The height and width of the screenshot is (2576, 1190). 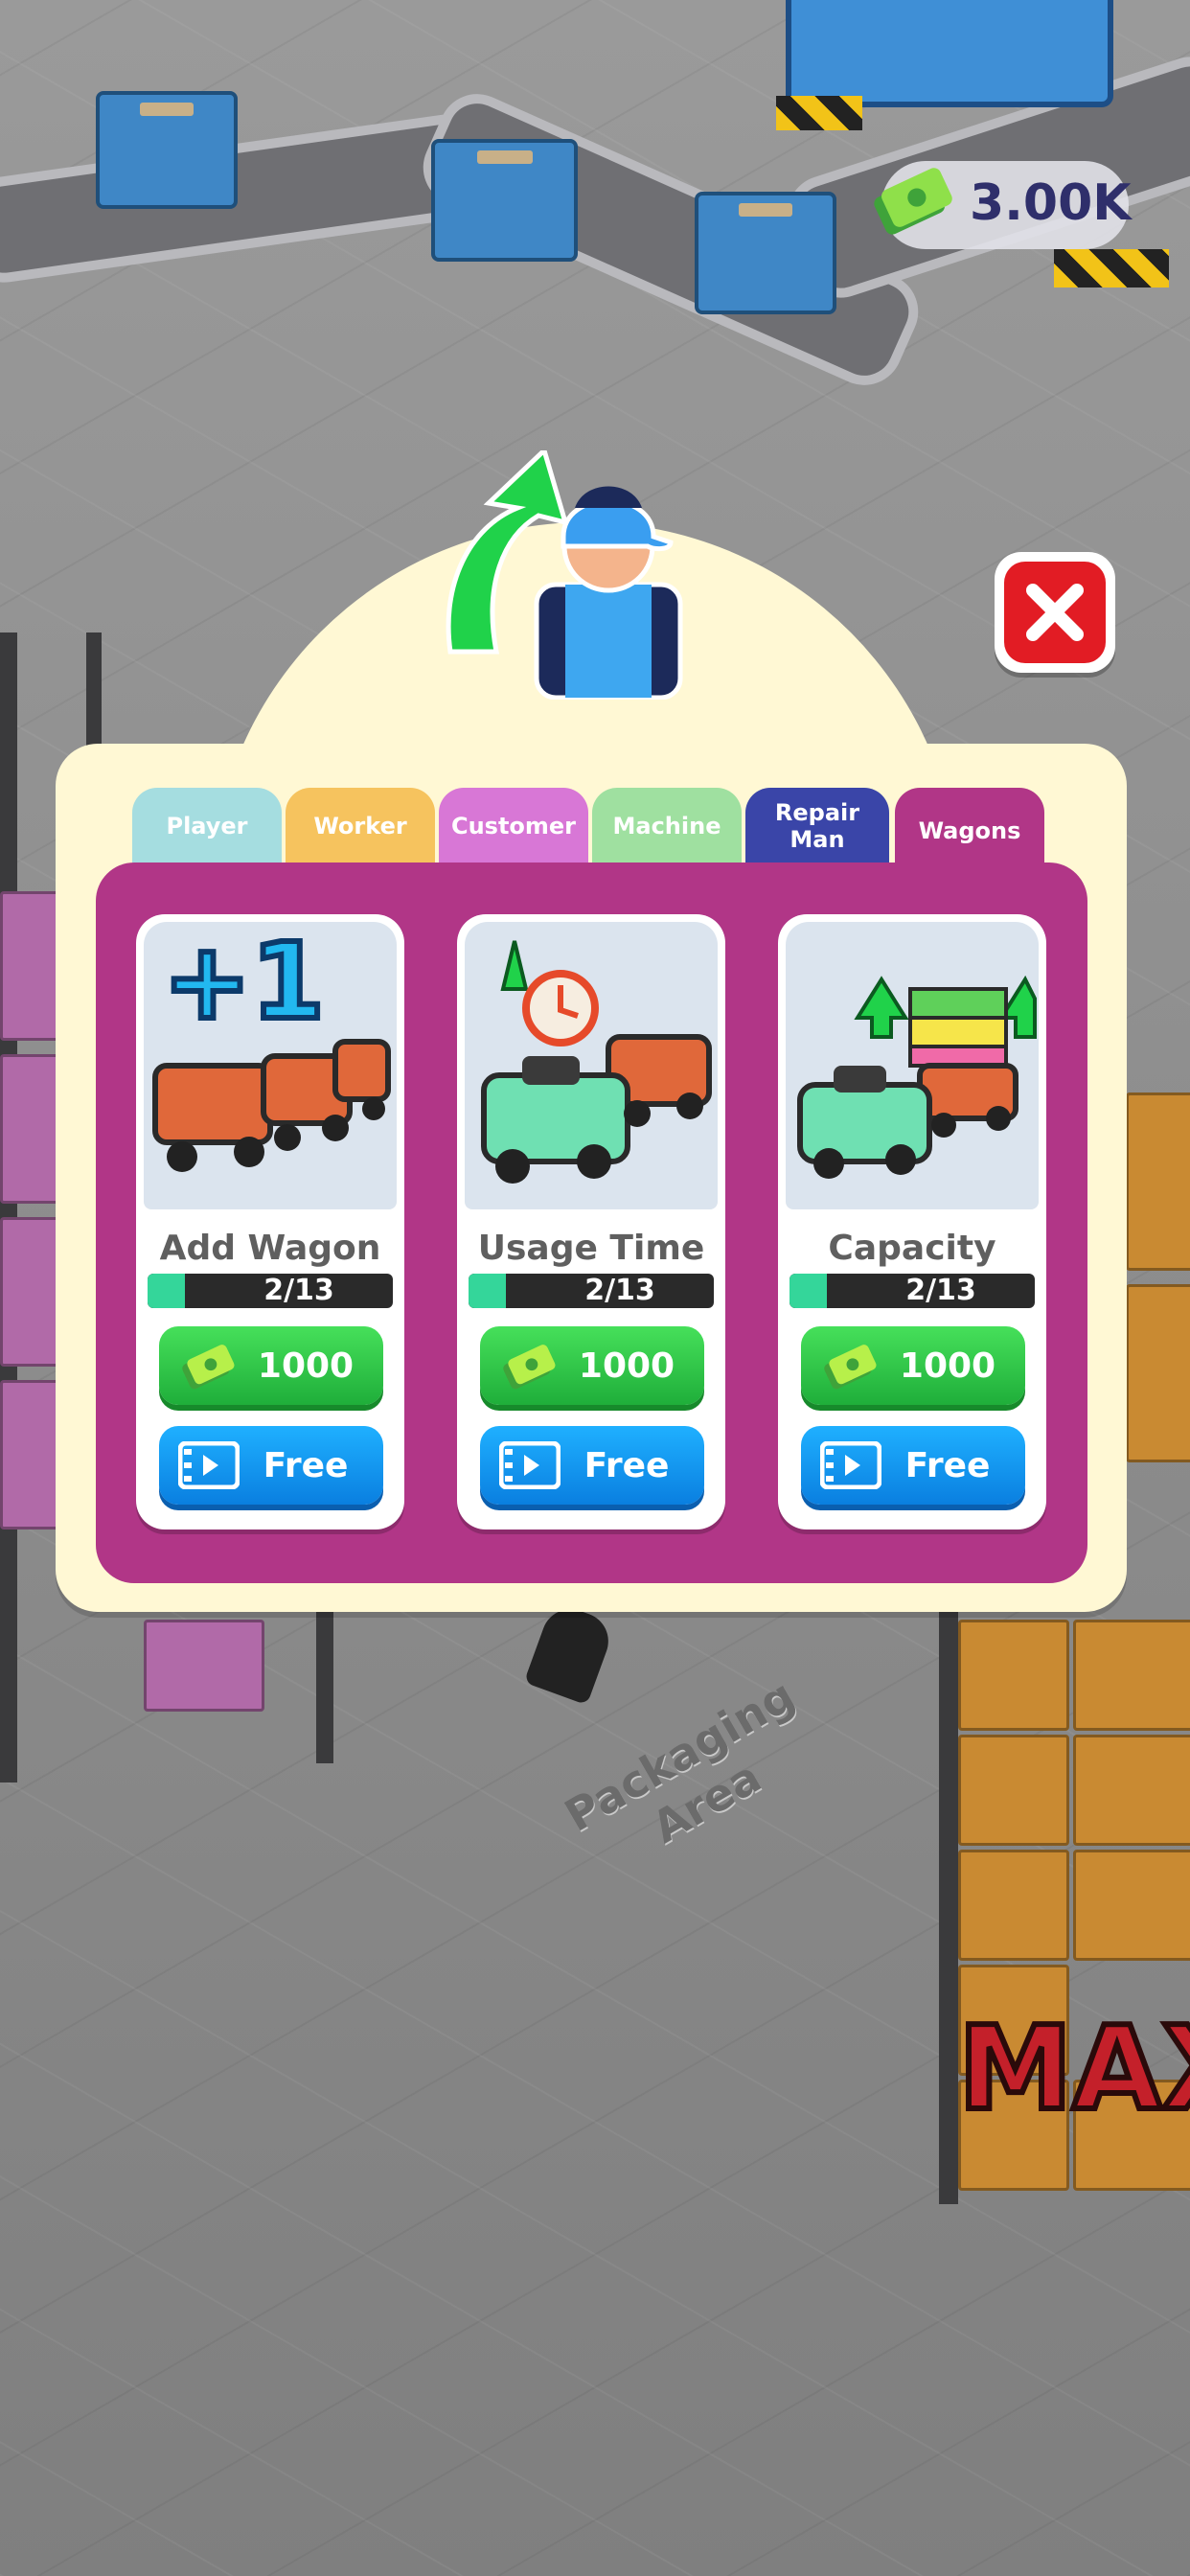 I want to click on close-button, so click(x=1055, y=612).